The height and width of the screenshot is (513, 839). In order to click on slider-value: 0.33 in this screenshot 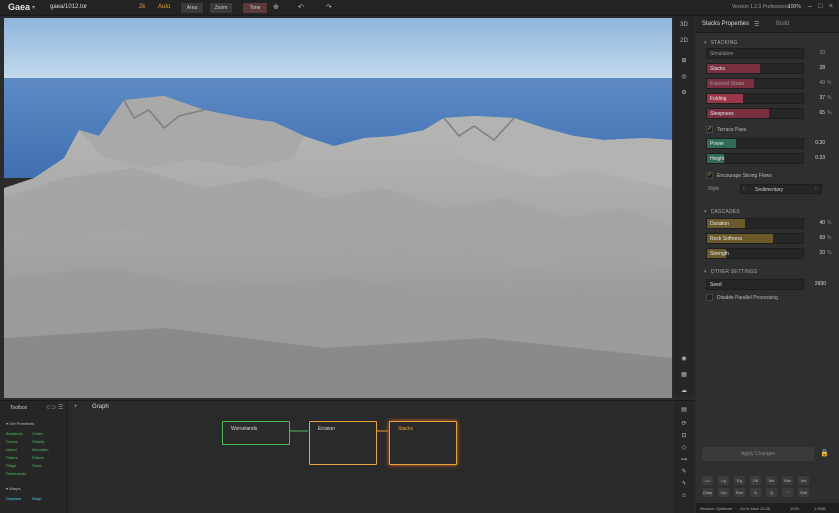, I will do `click(819, 158)`.